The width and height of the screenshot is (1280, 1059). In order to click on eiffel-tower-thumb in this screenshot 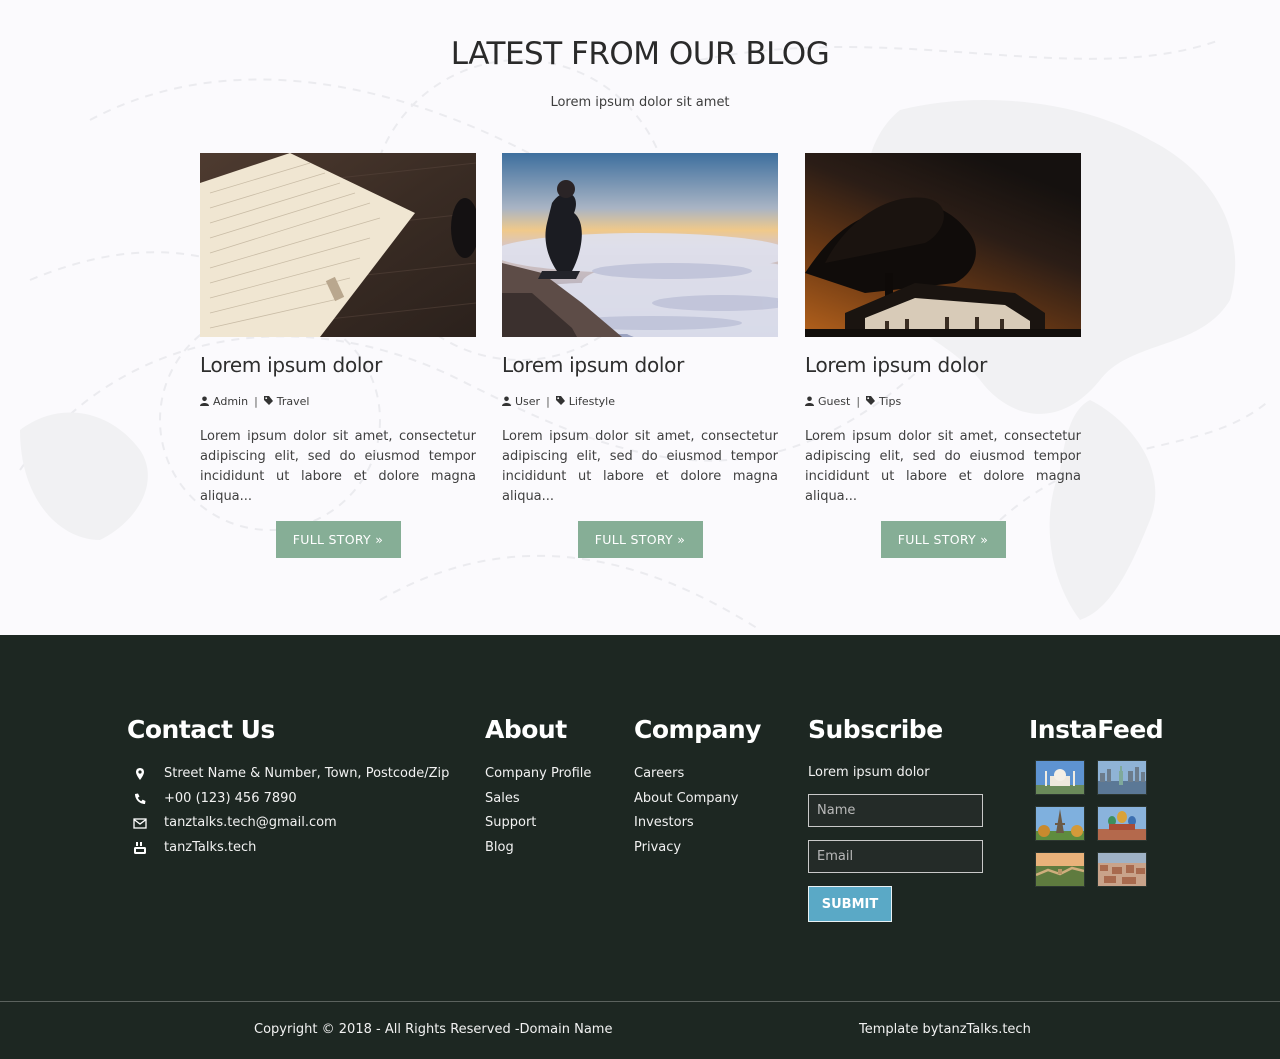, I will do `click(1060, 823)`.